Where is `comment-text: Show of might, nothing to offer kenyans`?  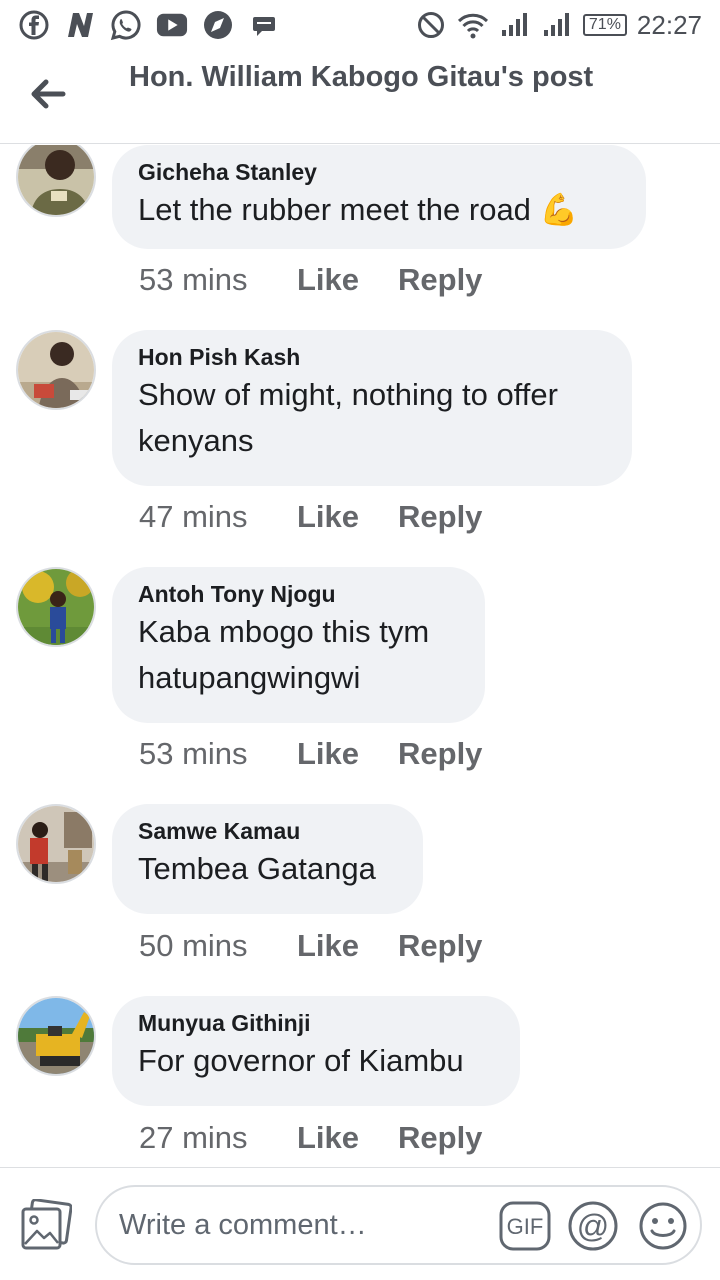
comment-text: Show of might, nothing to offer kenyans is located at coordinates (348, 417).